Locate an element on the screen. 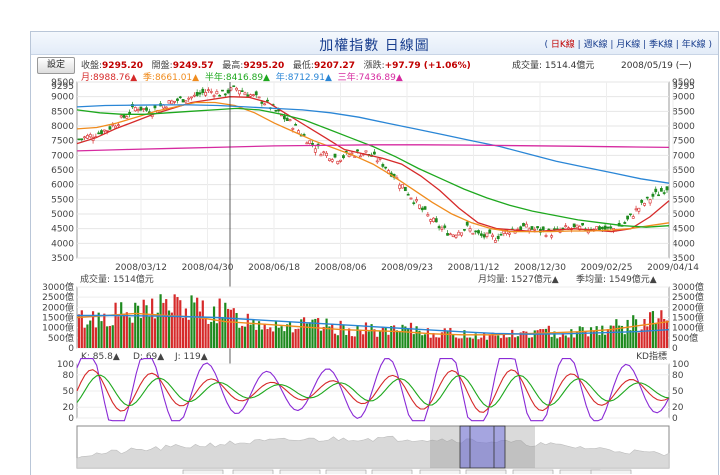 The width and height of the screenshot is (720, 475). price-tick-right: 8500 is located at coordinates (683, 112).